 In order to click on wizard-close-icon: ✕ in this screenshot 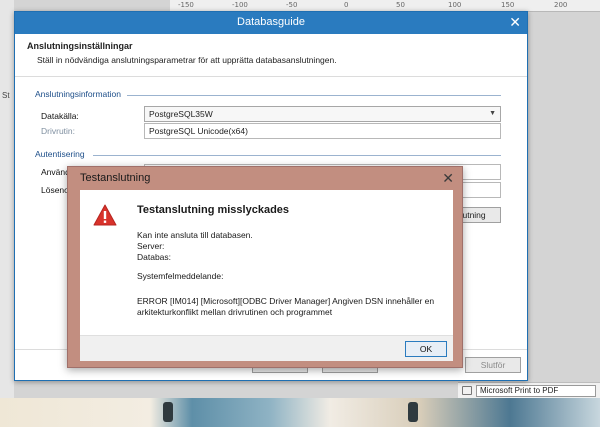, I will do `click(515, 22)`.